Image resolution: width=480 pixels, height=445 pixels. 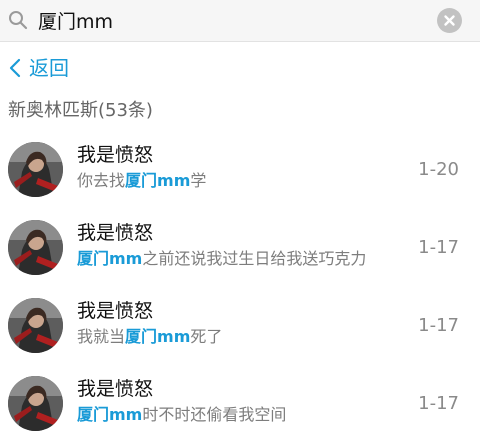 I want to click on message-snippet: 我就当厦门mm死了, so click(x=150, y=336).